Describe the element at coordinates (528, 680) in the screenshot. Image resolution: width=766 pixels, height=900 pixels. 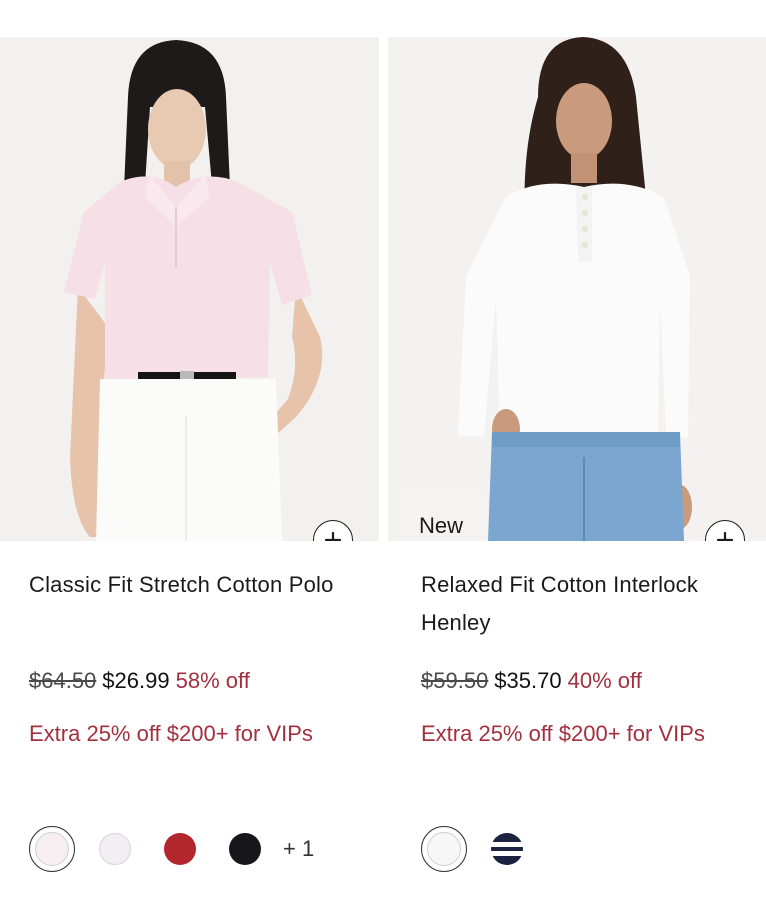
I see `sale-price: $35.70` at that location.